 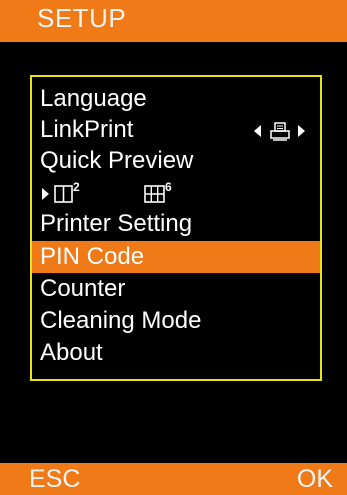 What do you see at coordinates (176, 353) in the screenshot?
I see `menu-item-about: About` at bounding box center [176, 353].